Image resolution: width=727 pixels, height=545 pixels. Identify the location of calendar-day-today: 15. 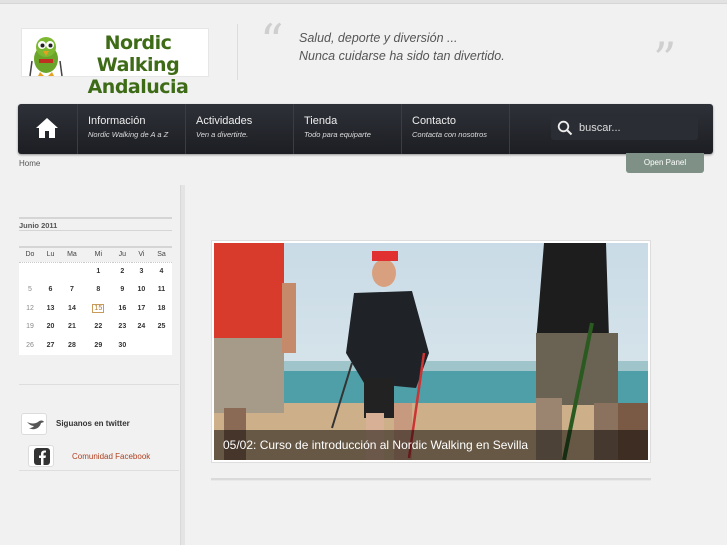
(98, 308).